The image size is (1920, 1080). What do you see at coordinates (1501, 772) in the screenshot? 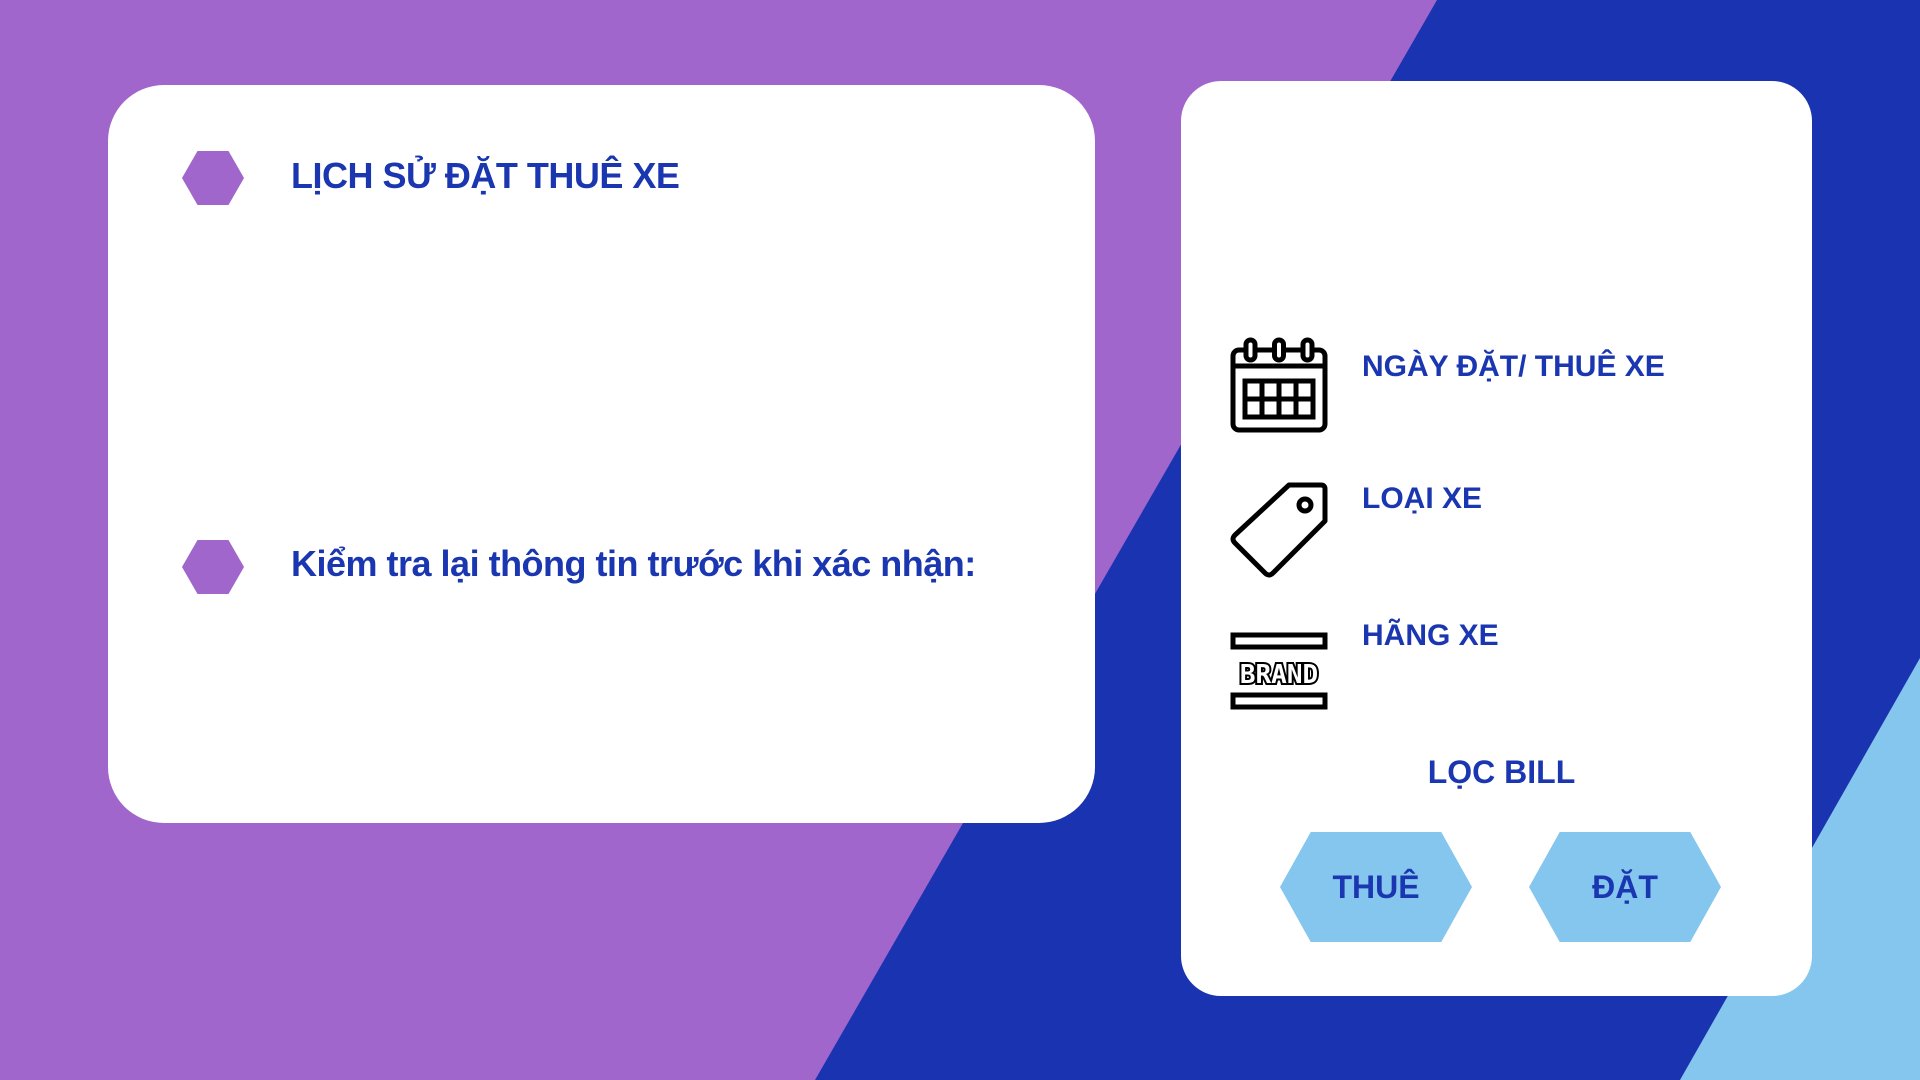
I see `filter-title: LỌC BILL` at bounding box center [1501, 772].